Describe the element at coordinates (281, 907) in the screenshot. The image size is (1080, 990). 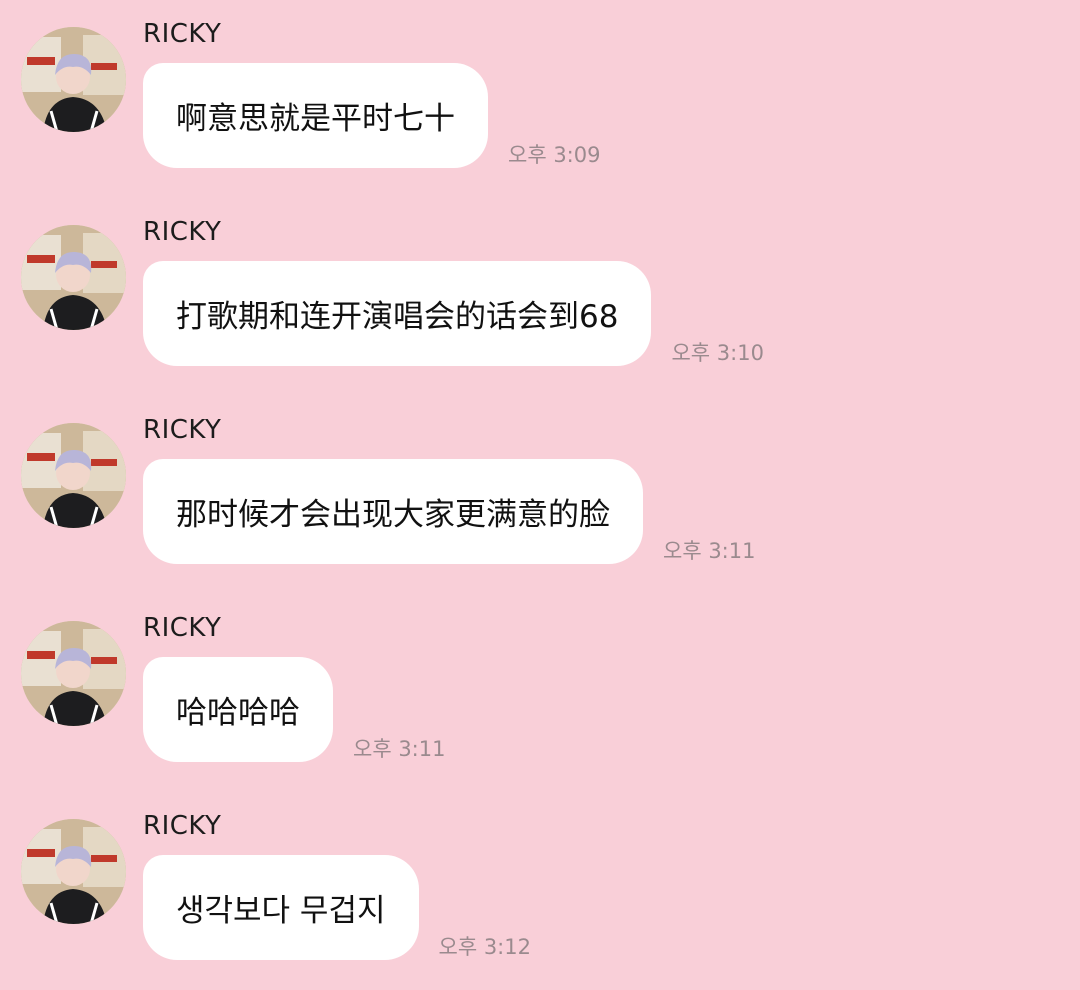
I see `message-bubble: 생각보다 무겁지` at that location.